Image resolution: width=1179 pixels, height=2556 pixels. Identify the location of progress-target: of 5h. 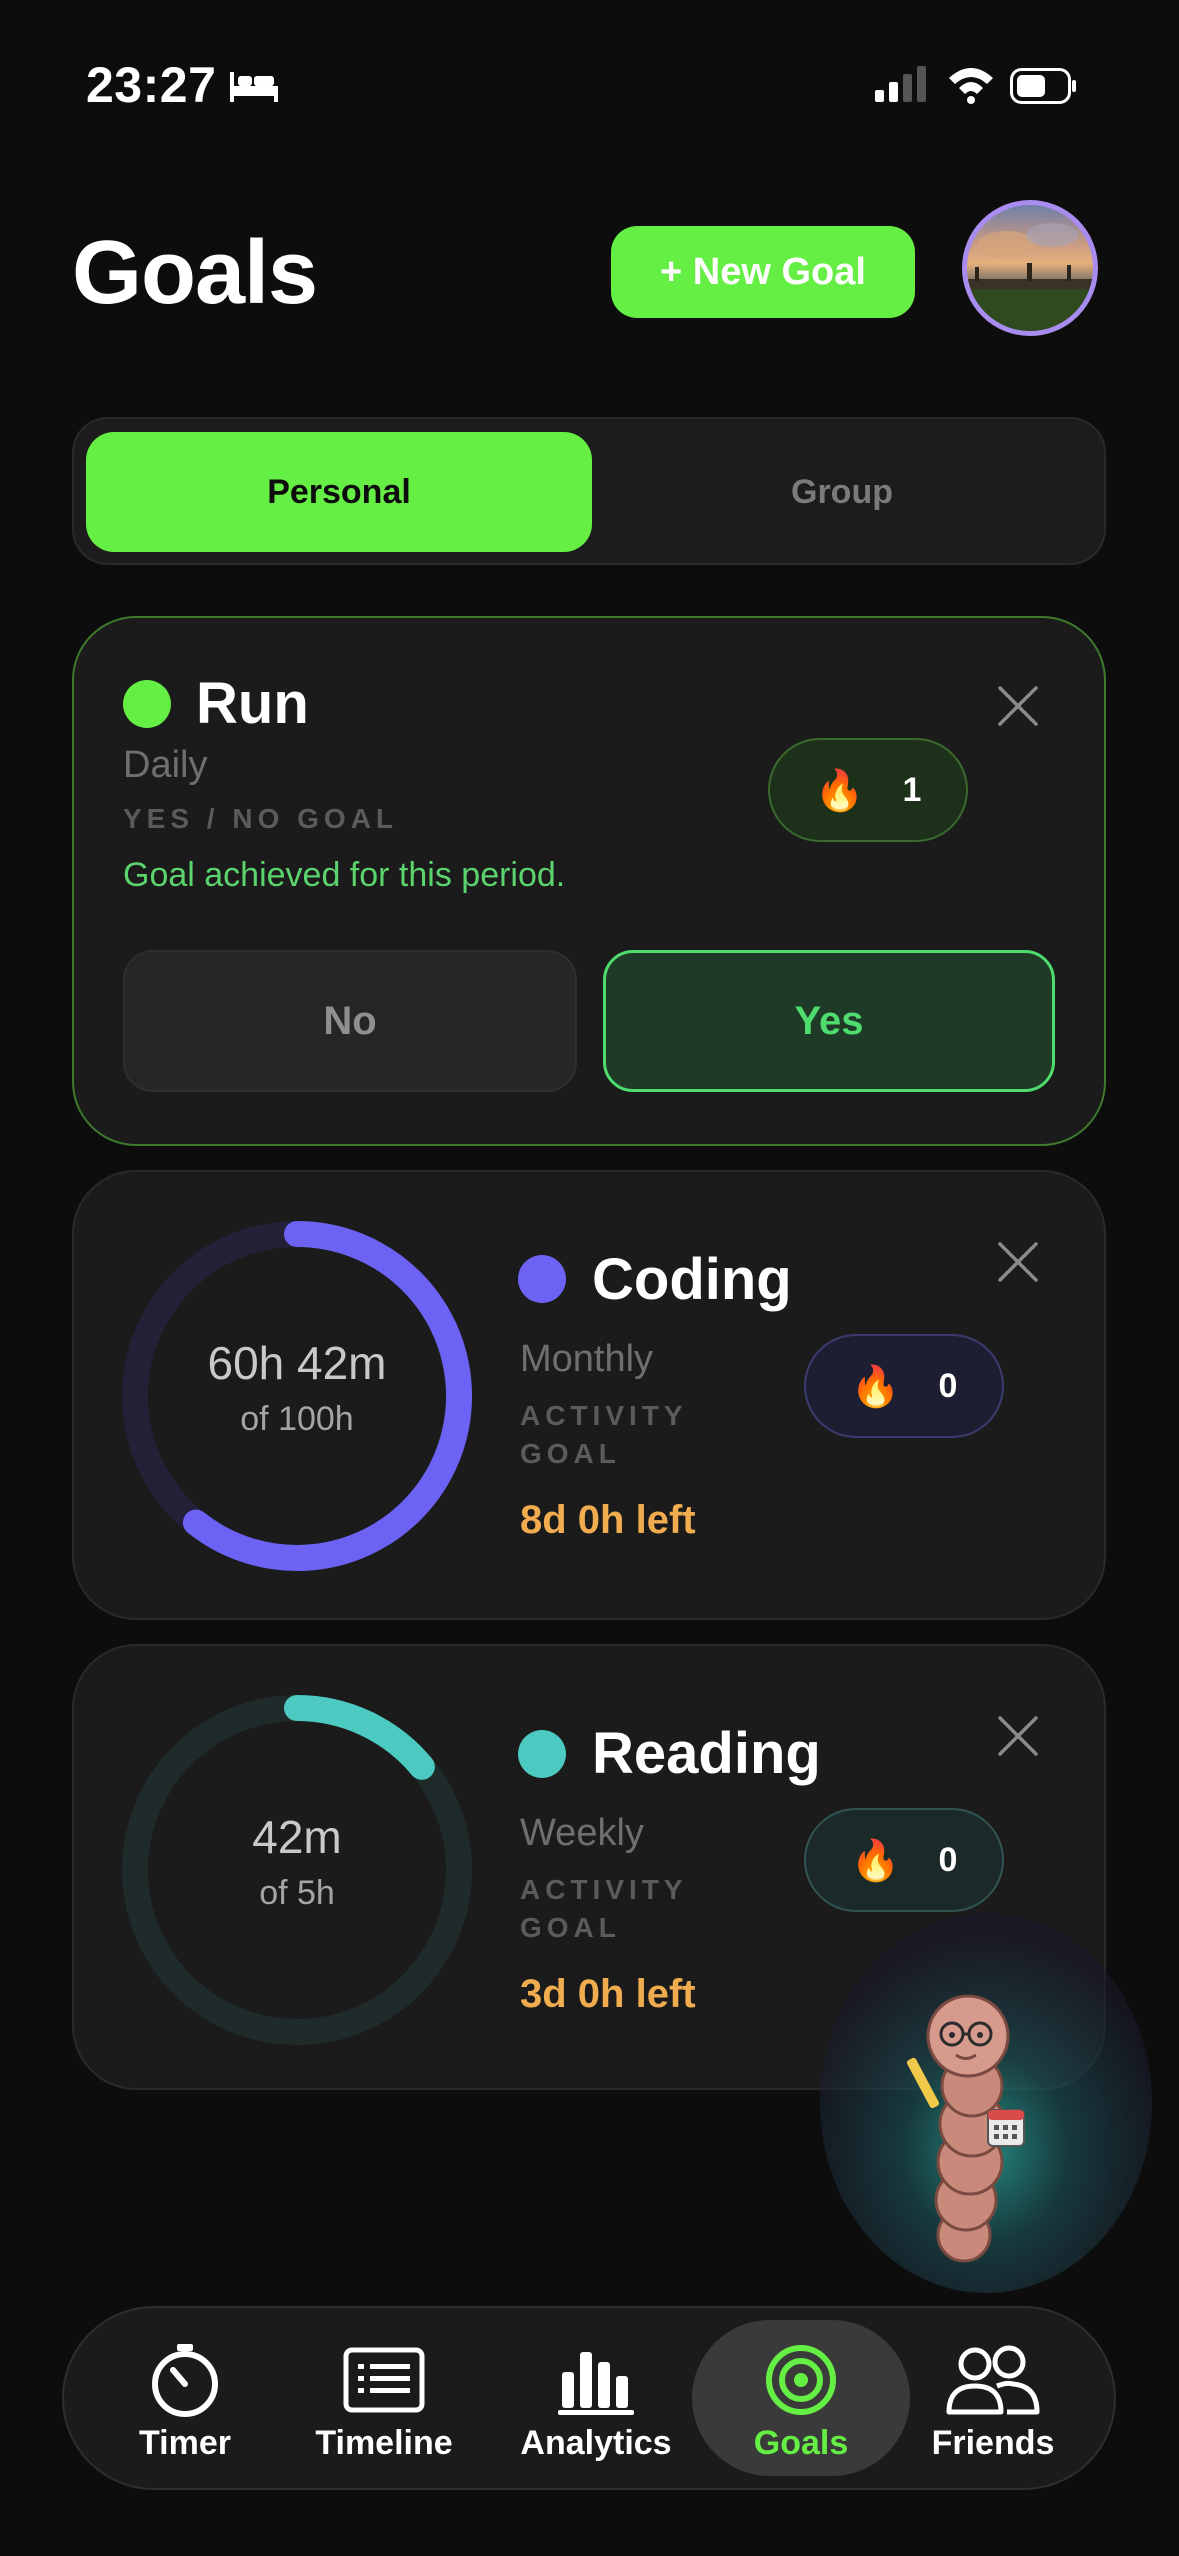
(297, 1893).